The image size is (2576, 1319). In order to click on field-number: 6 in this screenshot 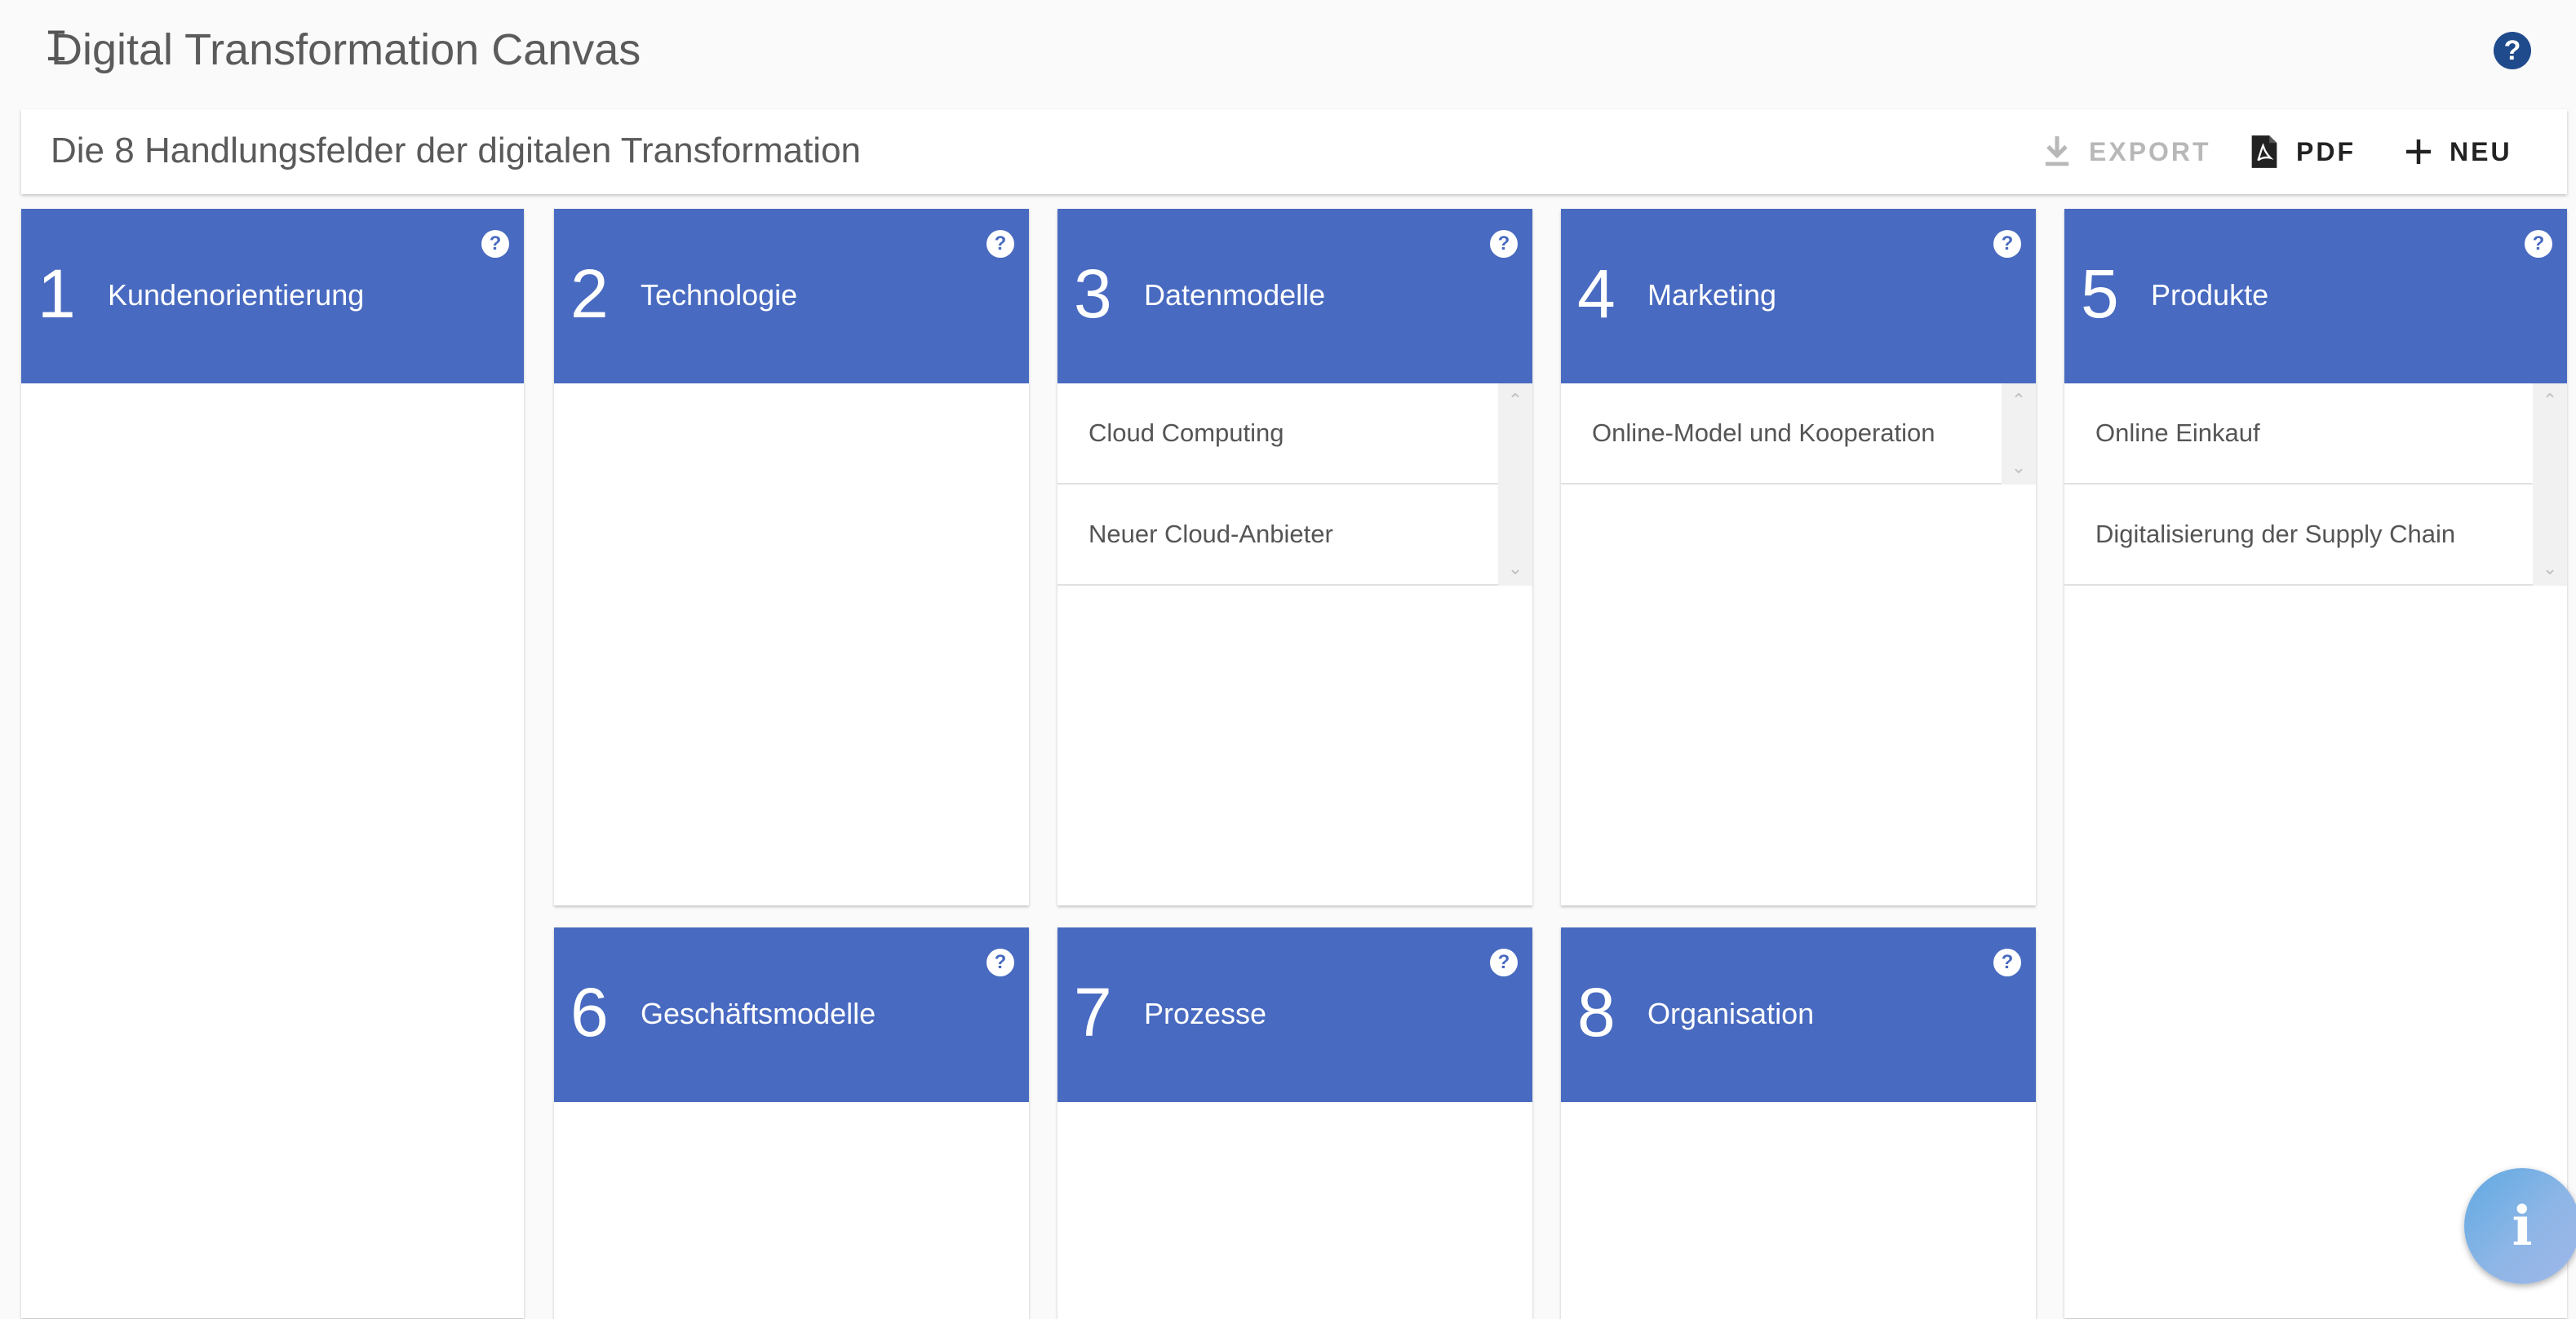, I will do `click(589, 1013)`.